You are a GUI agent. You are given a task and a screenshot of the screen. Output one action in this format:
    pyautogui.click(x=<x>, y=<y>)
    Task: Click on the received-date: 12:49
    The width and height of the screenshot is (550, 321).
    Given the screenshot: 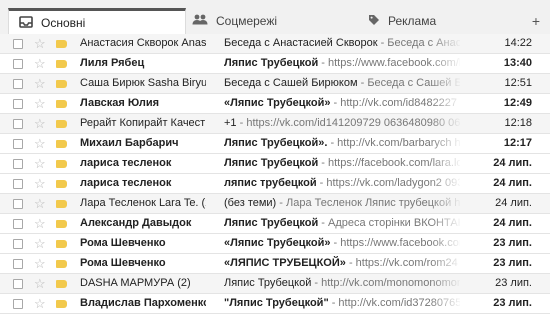 What is the action you would take?
    pyautogui.click(x=517, y=103)
    